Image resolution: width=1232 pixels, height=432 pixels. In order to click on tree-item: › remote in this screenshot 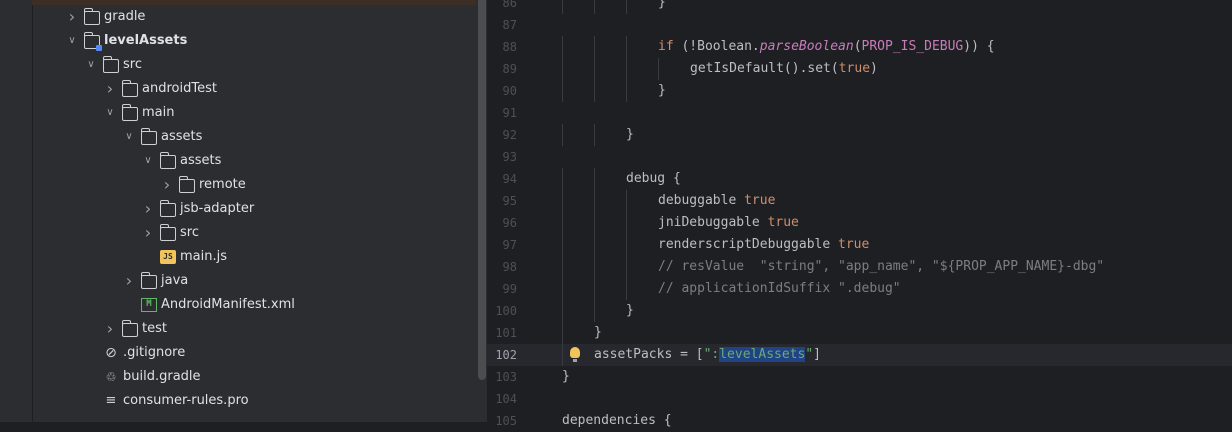, I will do `click(254, 185)`.